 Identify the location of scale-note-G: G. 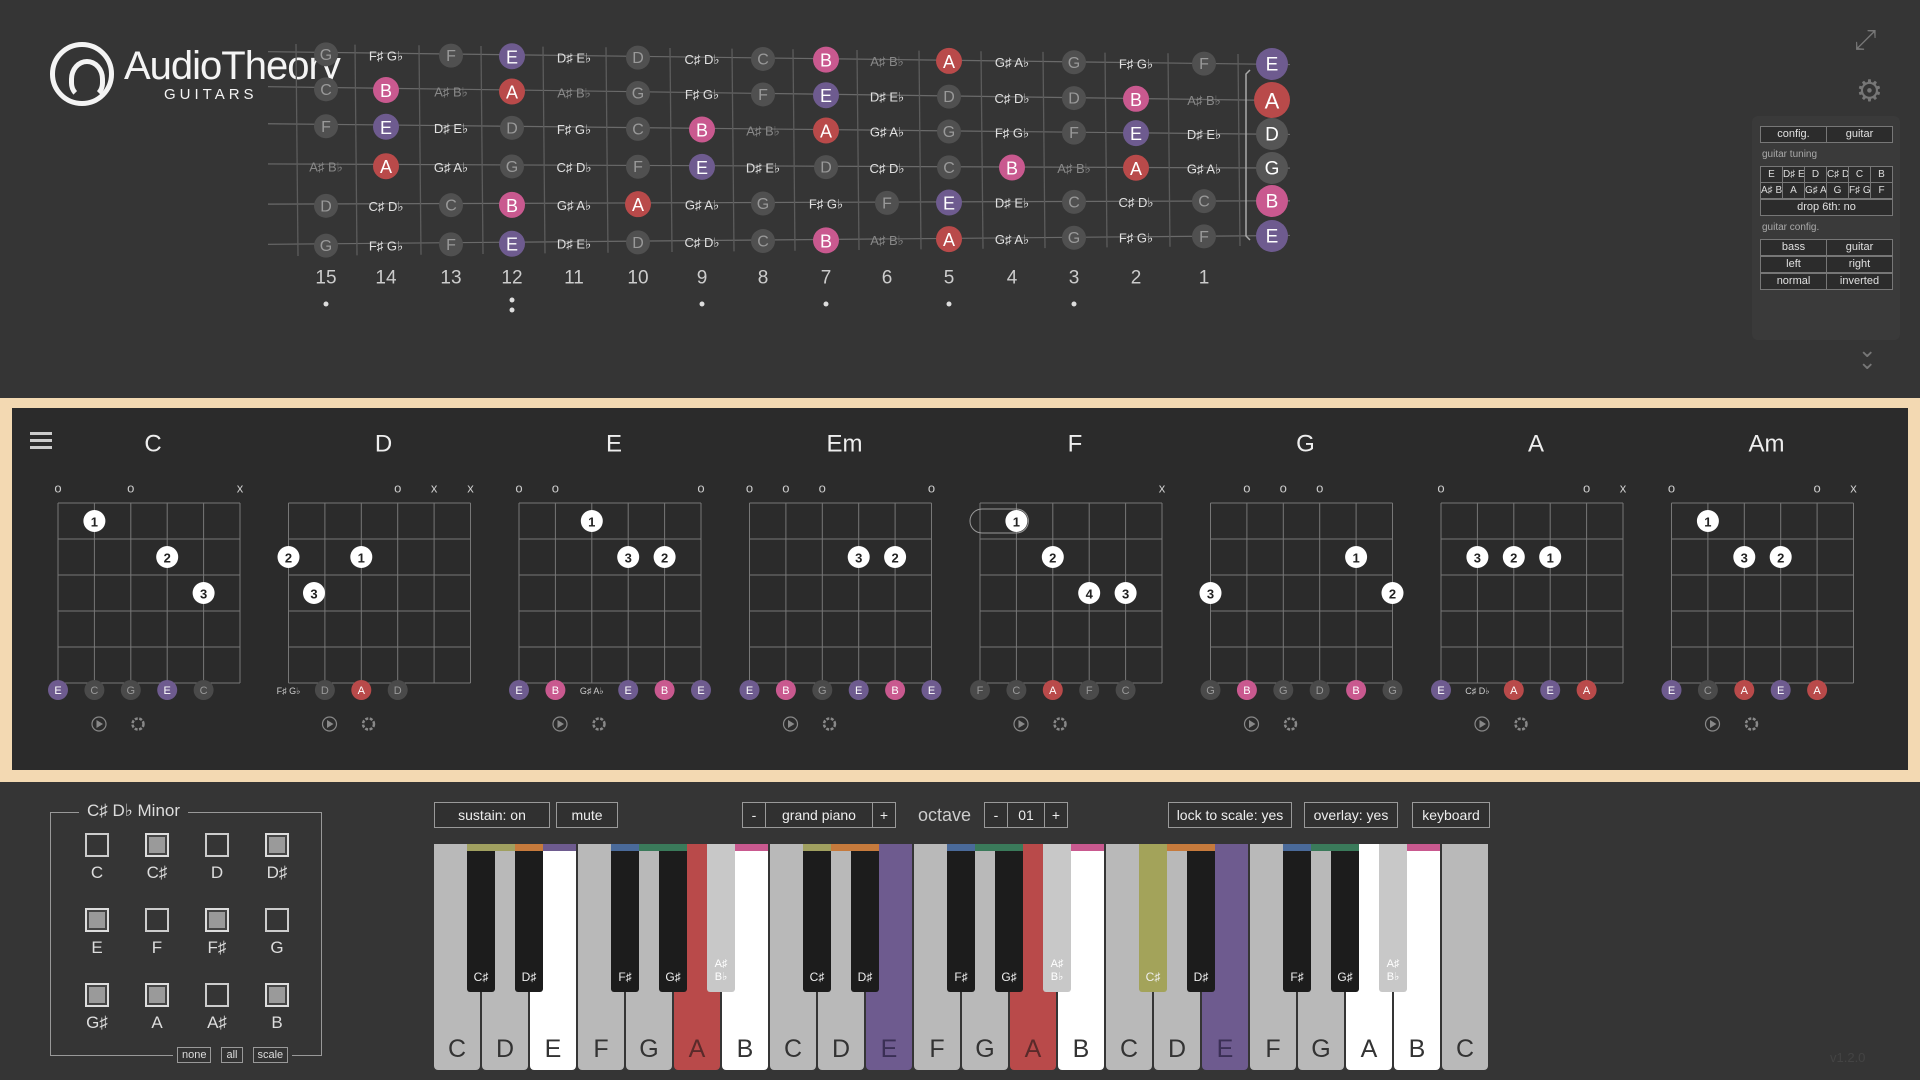
(277, 933).